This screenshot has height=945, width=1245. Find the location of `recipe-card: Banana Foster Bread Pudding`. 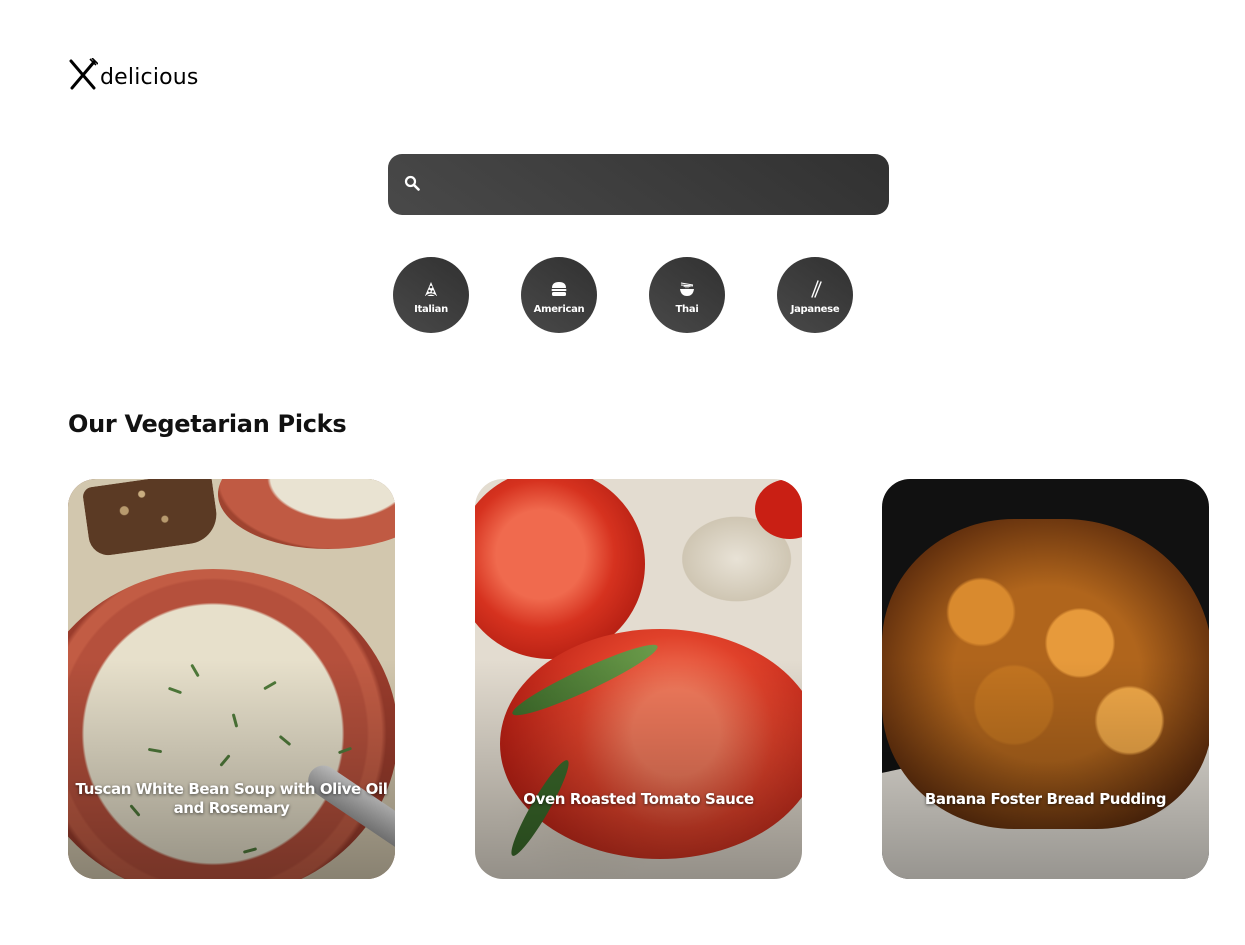

recipe-card: Banana Foster Bread Pudding is located at coordinates (1045, 679).